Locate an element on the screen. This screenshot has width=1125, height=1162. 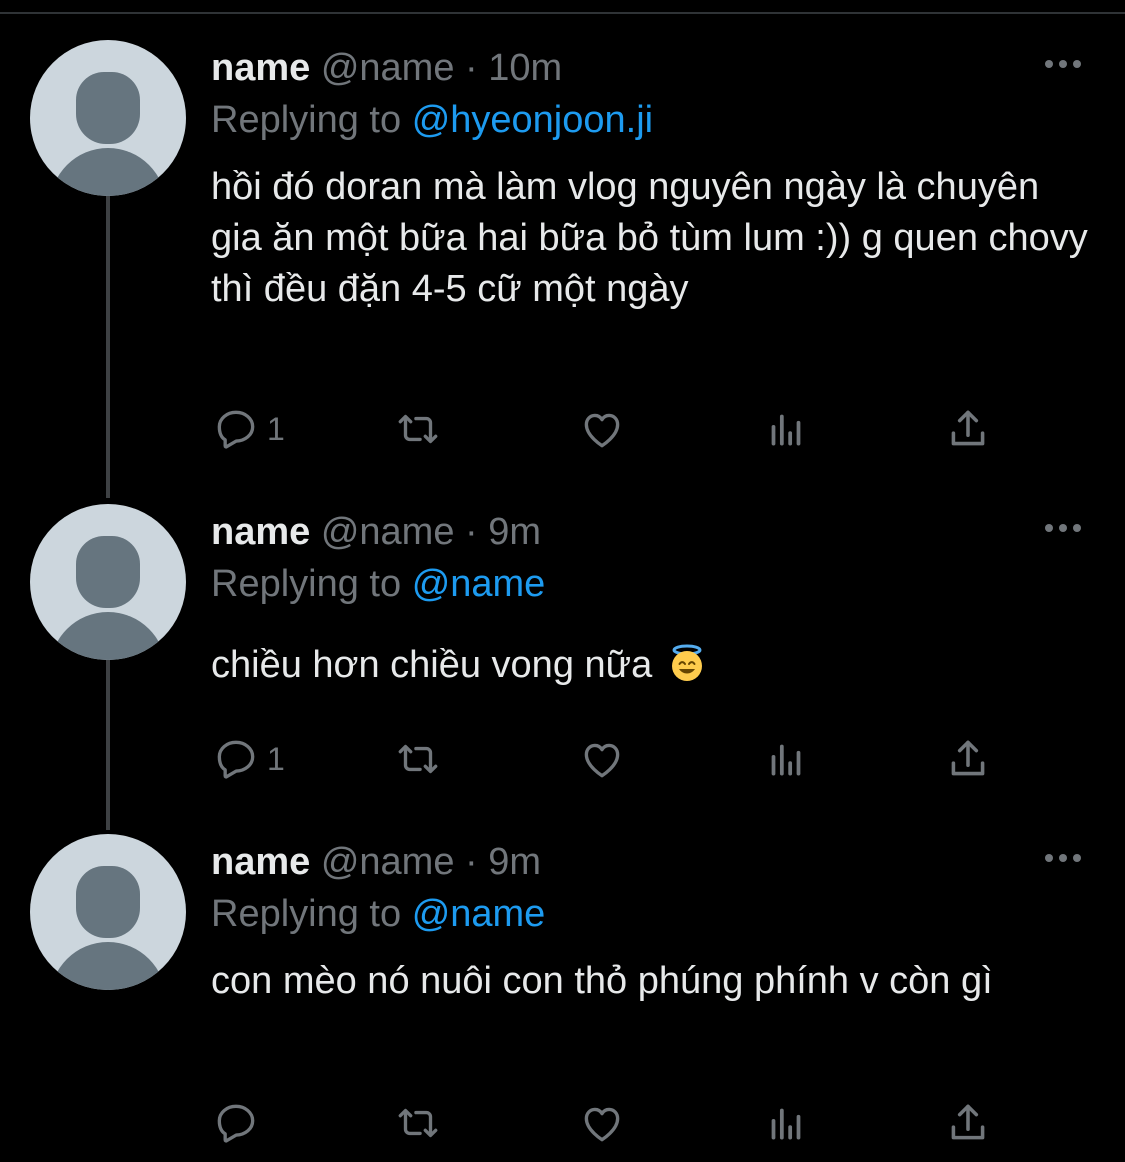
smiling-face-with-halo-icon is located at coordinates (686, 662).